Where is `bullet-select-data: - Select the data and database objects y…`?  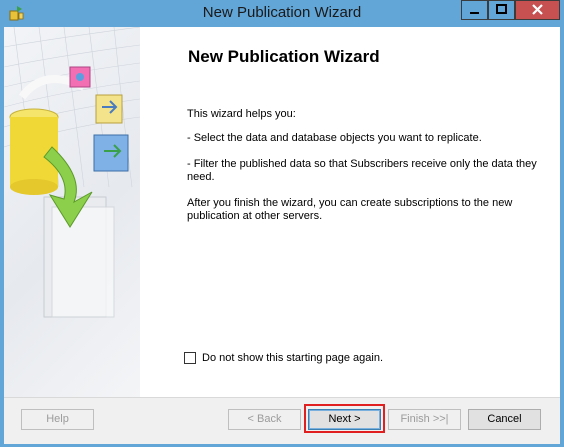
bullet-select-data: - Select the data and database objects y… is located at coordinates (334, 138).